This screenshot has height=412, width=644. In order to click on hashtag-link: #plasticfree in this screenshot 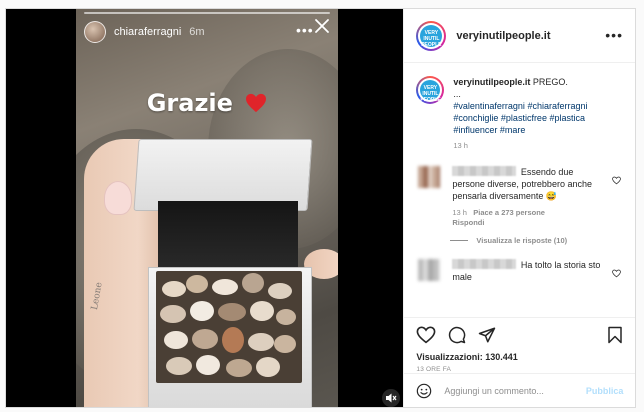, I will do `click(524, 118)`.